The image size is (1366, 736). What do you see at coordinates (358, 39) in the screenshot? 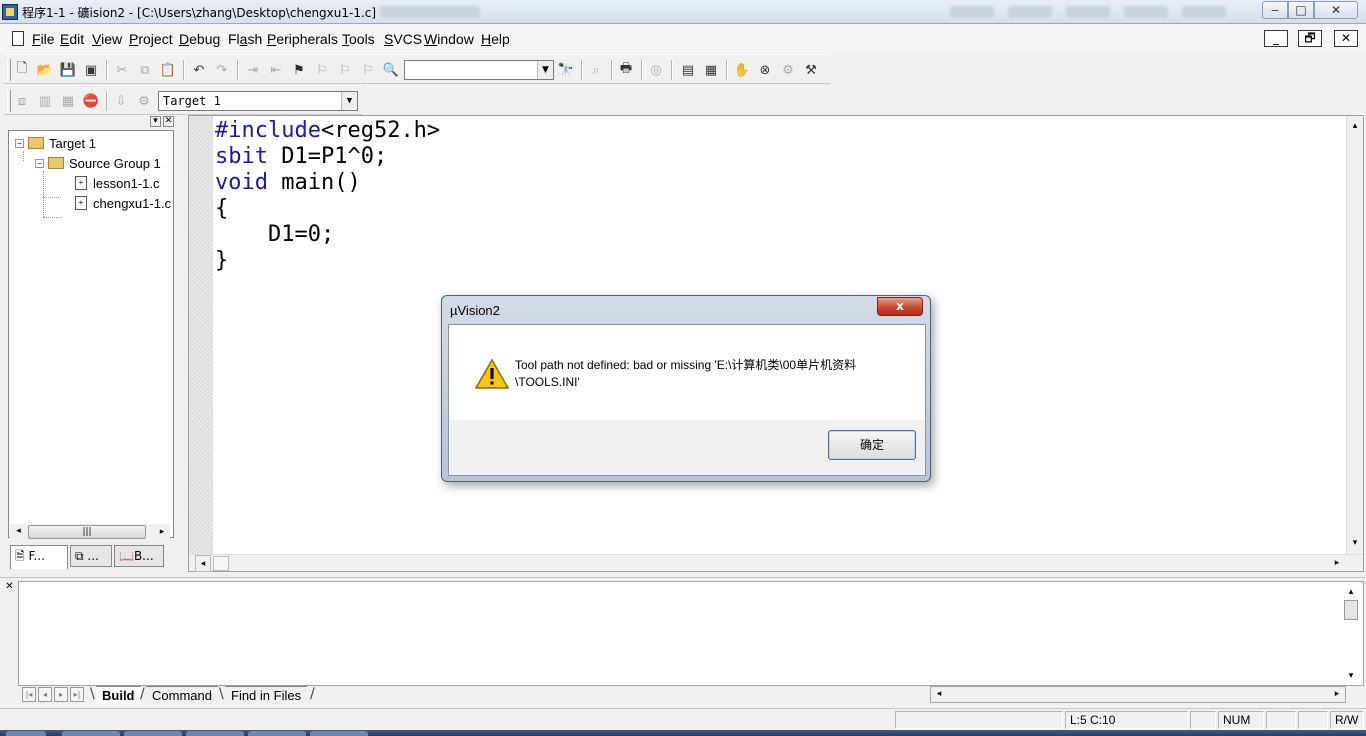
I see `menu-tools: Tools` at bounding box center [358, 39].